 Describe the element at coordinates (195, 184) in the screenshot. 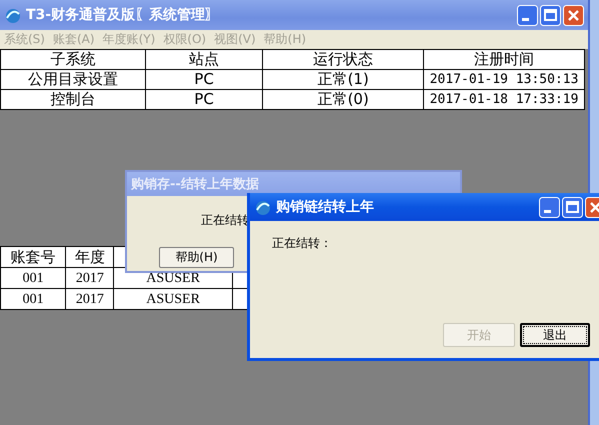

I see `dialog-title: 购销存--结转上年数据` at that location.